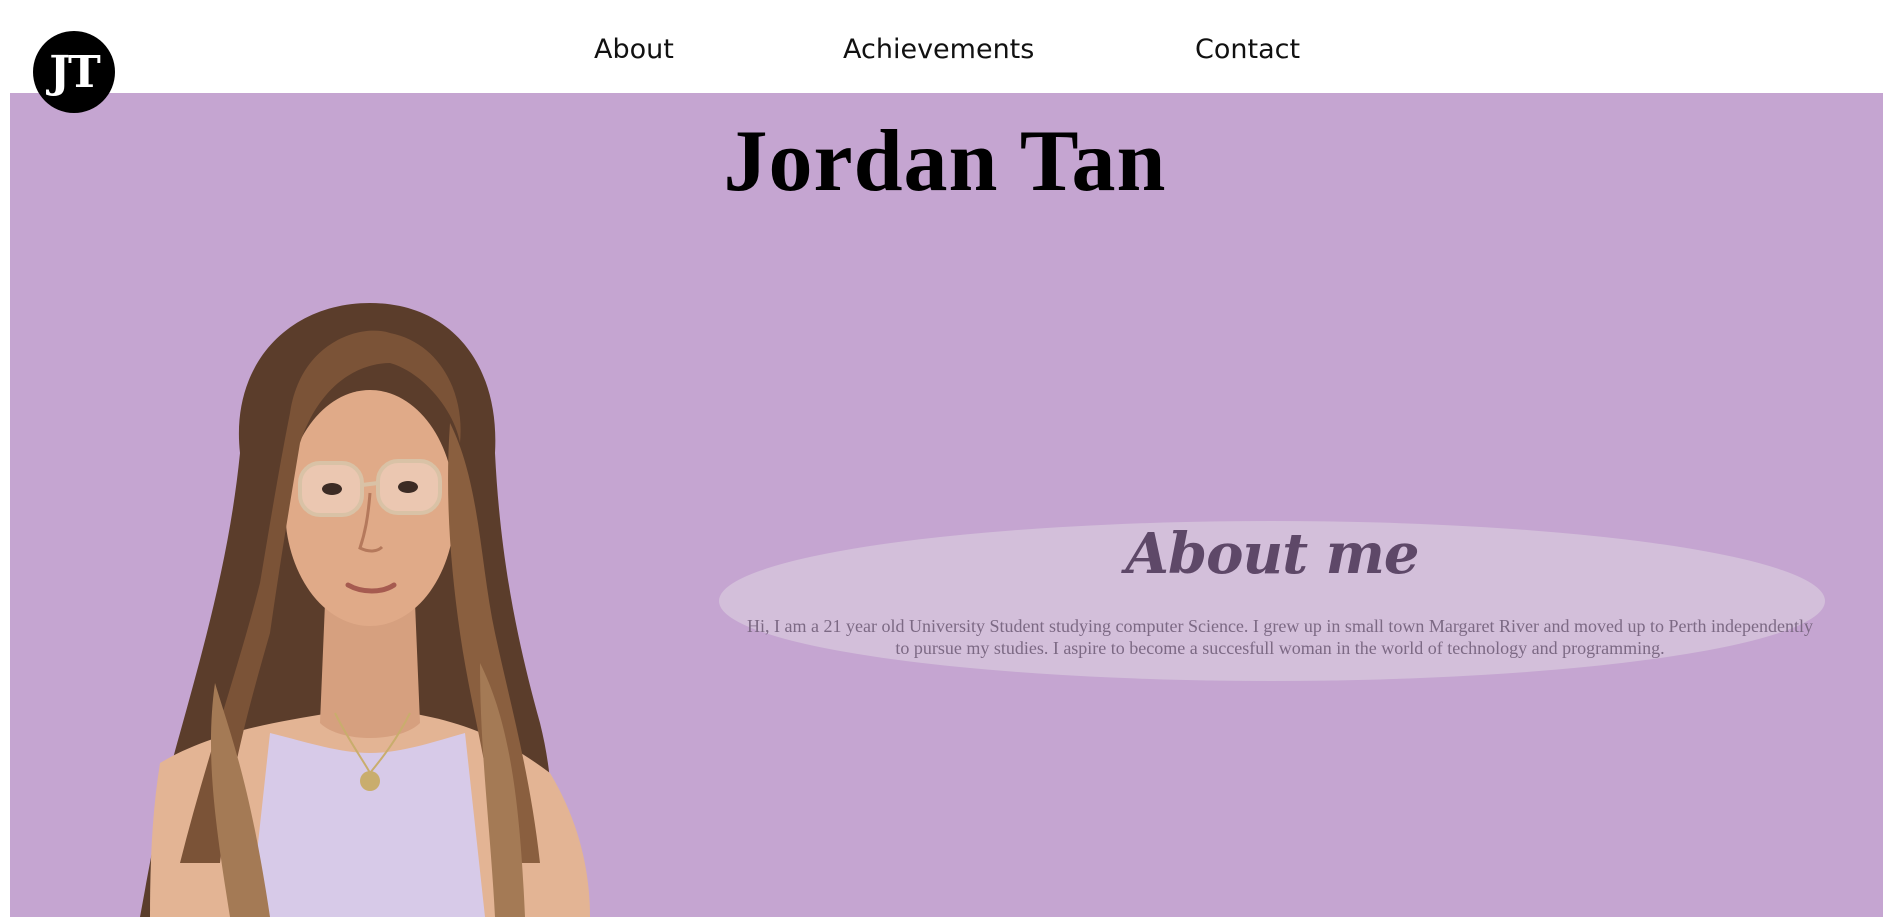  I want to click on nav-link-achievements: Achievements, so click(938, 49).